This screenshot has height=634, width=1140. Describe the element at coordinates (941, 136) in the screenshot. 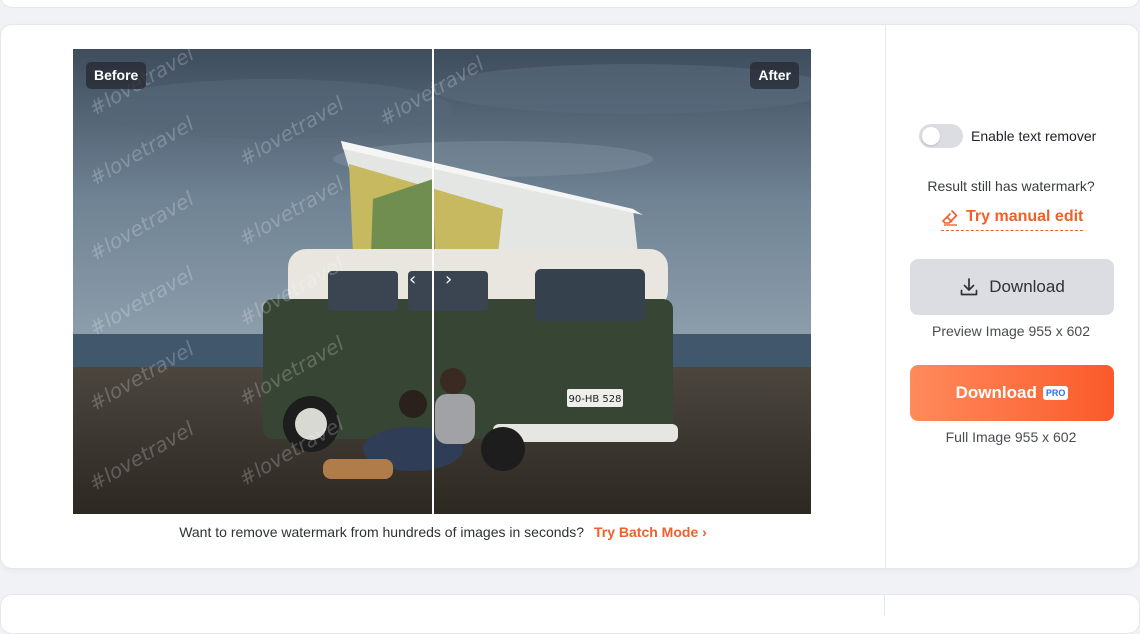

I see `text-remover-toggle` at that location.